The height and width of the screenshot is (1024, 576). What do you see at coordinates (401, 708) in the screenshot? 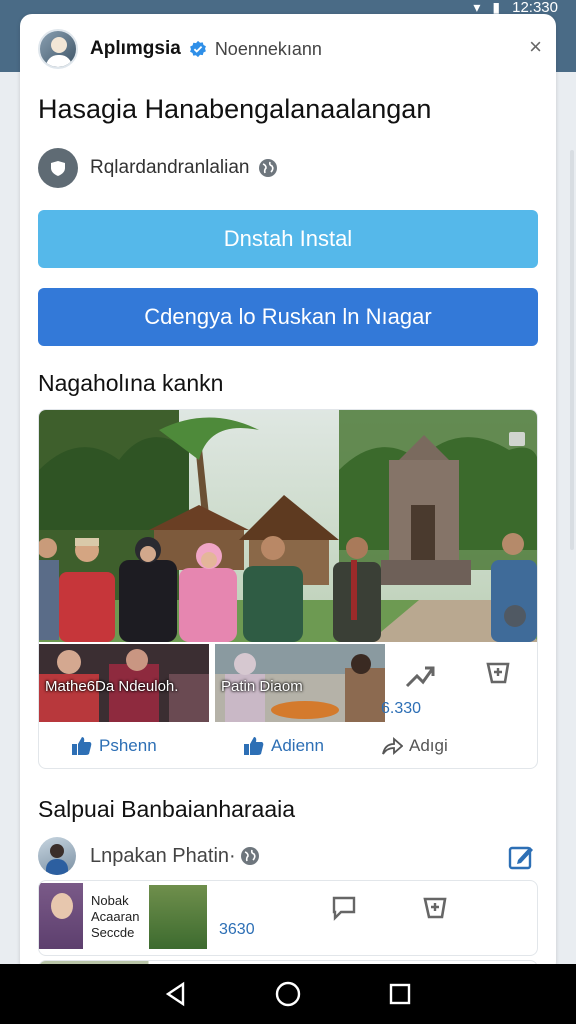
I see `view-count: 6.330` at bounding box center [401, 708].